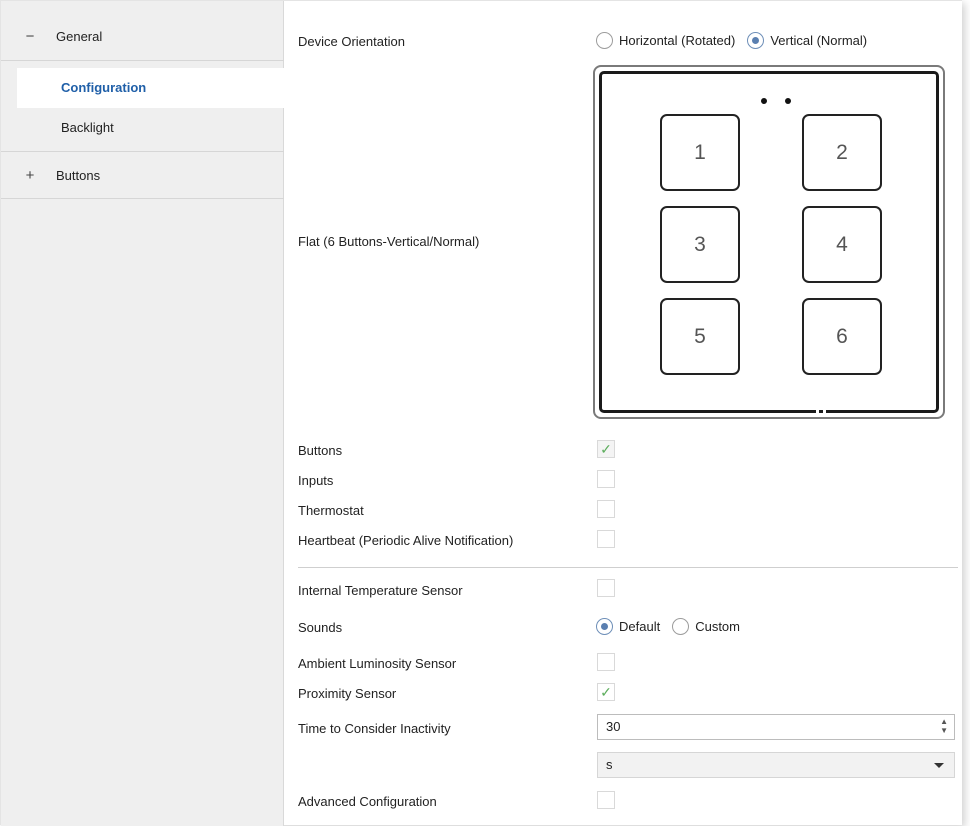 This screenshot has height=826, width=970. I want to click on device-button-4: 4, so click(842, 244).